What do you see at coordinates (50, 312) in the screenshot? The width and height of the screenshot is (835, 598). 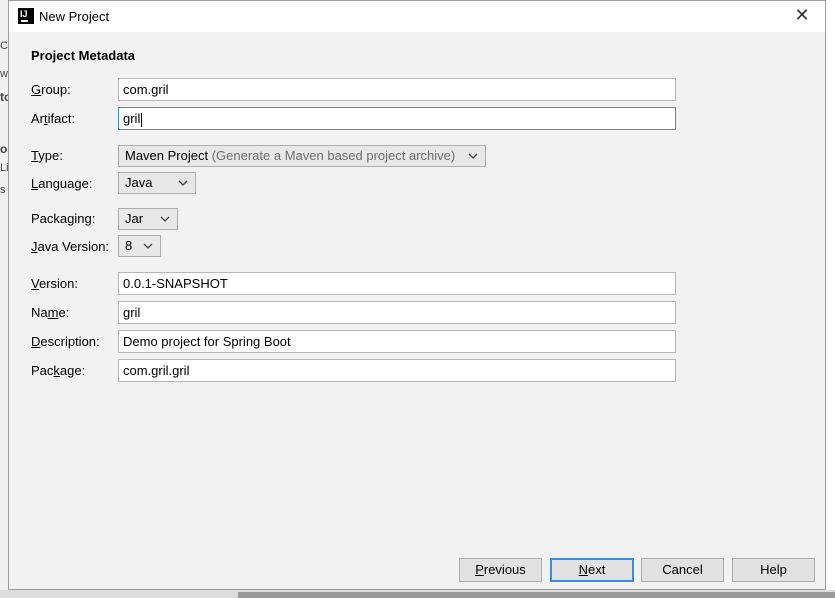 I see `name-label: Name:` at bounding box center [50, 312].